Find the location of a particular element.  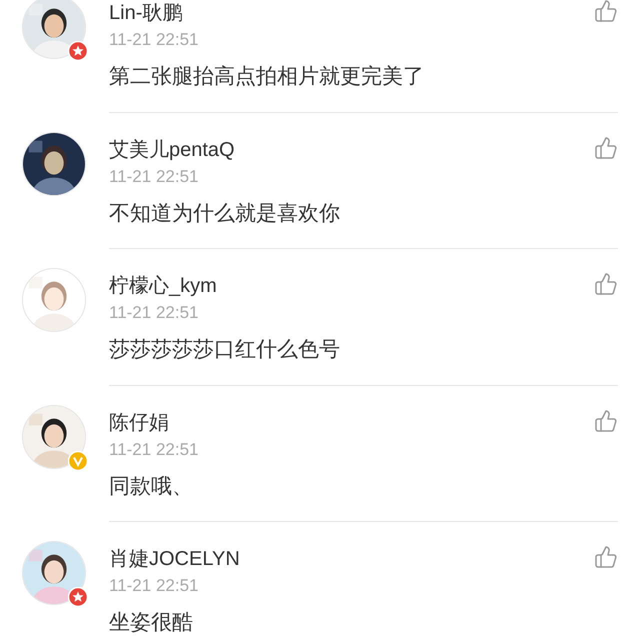

comment-text: 第二张腿抬高点拍相片就更完美了 is located at coordinates (267, 77).